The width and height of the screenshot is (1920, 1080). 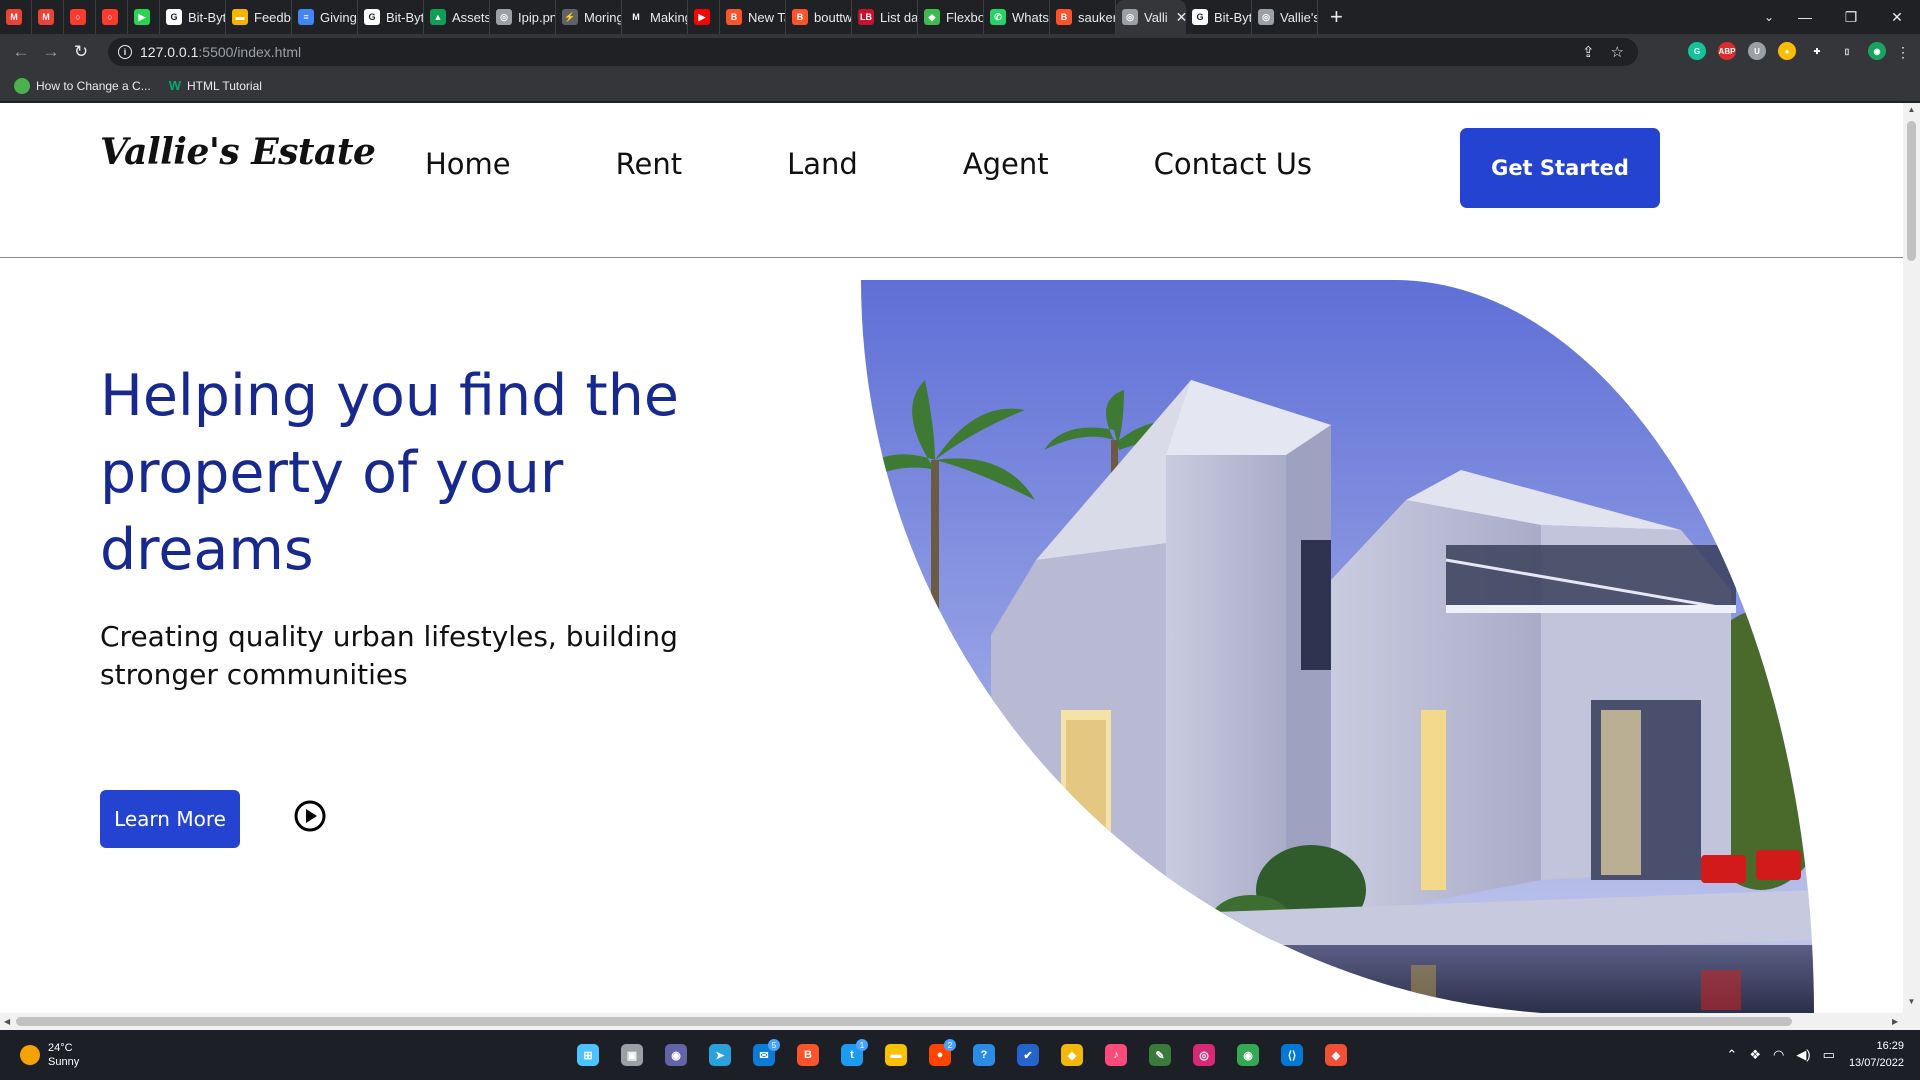 What do you see at coordinates (1847, 51) in the screenshot?
I see `sidepanel-icon: ▯` at bounding box center [1847, 51].